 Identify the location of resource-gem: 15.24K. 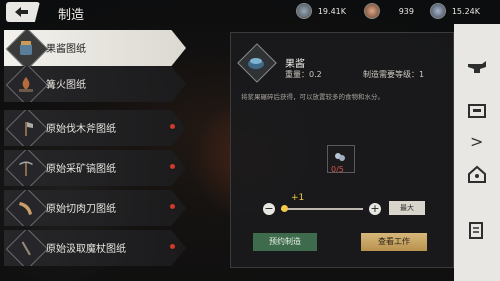
(455, 11).